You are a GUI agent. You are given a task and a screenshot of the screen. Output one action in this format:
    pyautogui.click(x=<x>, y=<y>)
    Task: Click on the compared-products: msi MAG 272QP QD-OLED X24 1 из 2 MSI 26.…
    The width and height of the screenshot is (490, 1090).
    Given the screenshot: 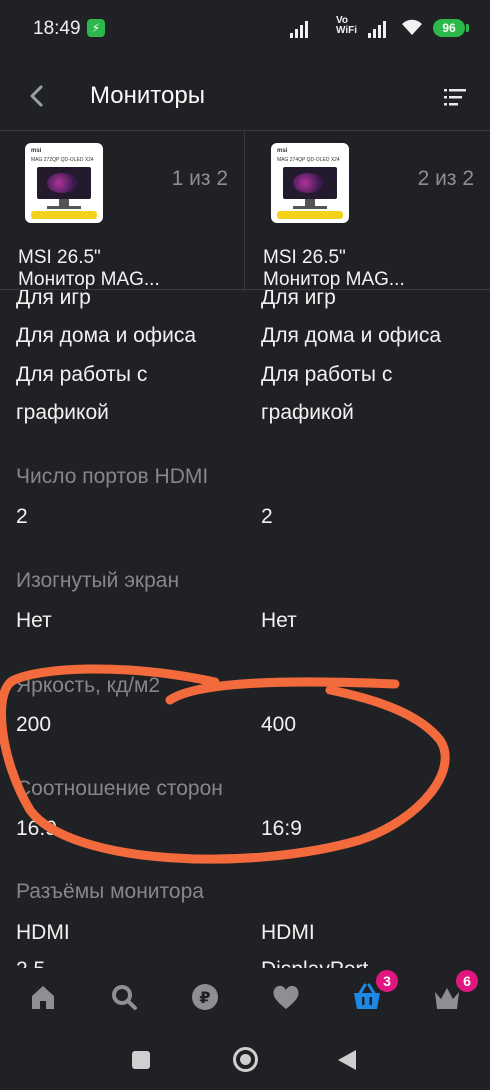 What is the action you would take?
    pyautogui.click(x=245, y=210)
    